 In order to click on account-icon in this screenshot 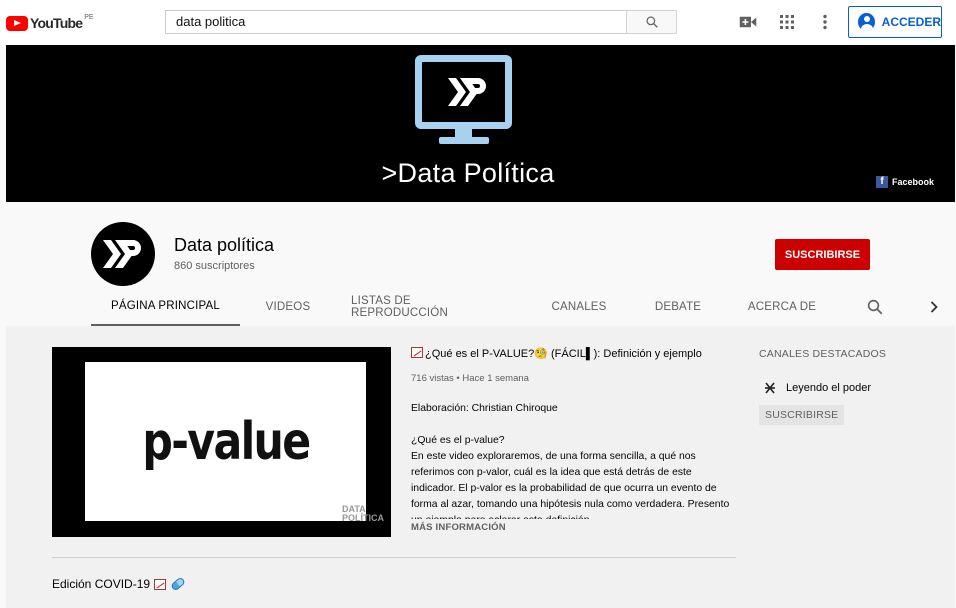, I will do `click(866, 22)`.